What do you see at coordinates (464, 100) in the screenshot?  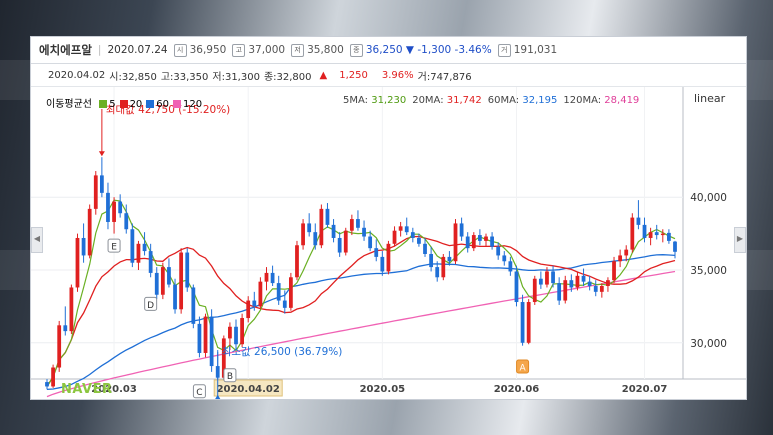 I see `ma-value: 31,742` at bounding box center [464, 100].